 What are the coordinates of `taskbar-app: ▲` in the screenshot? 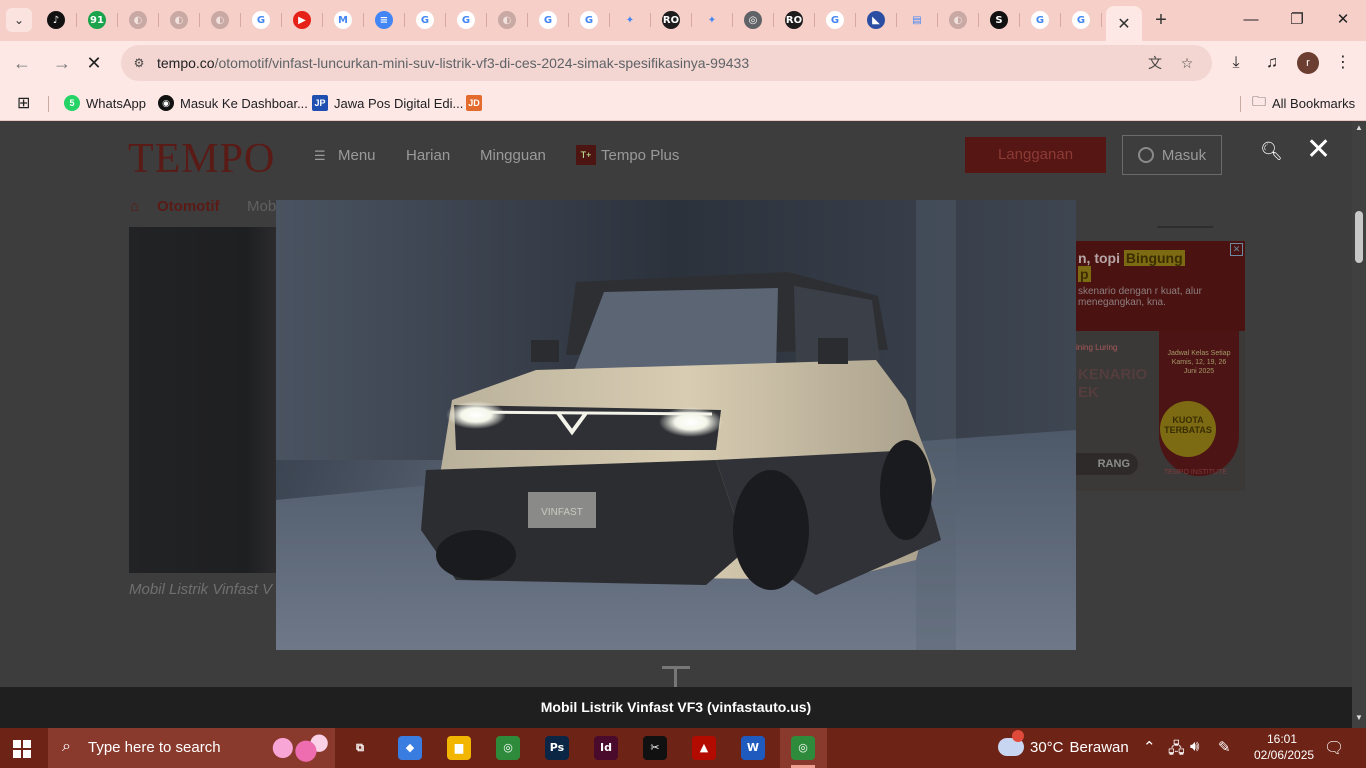 It's located at (704, 748).